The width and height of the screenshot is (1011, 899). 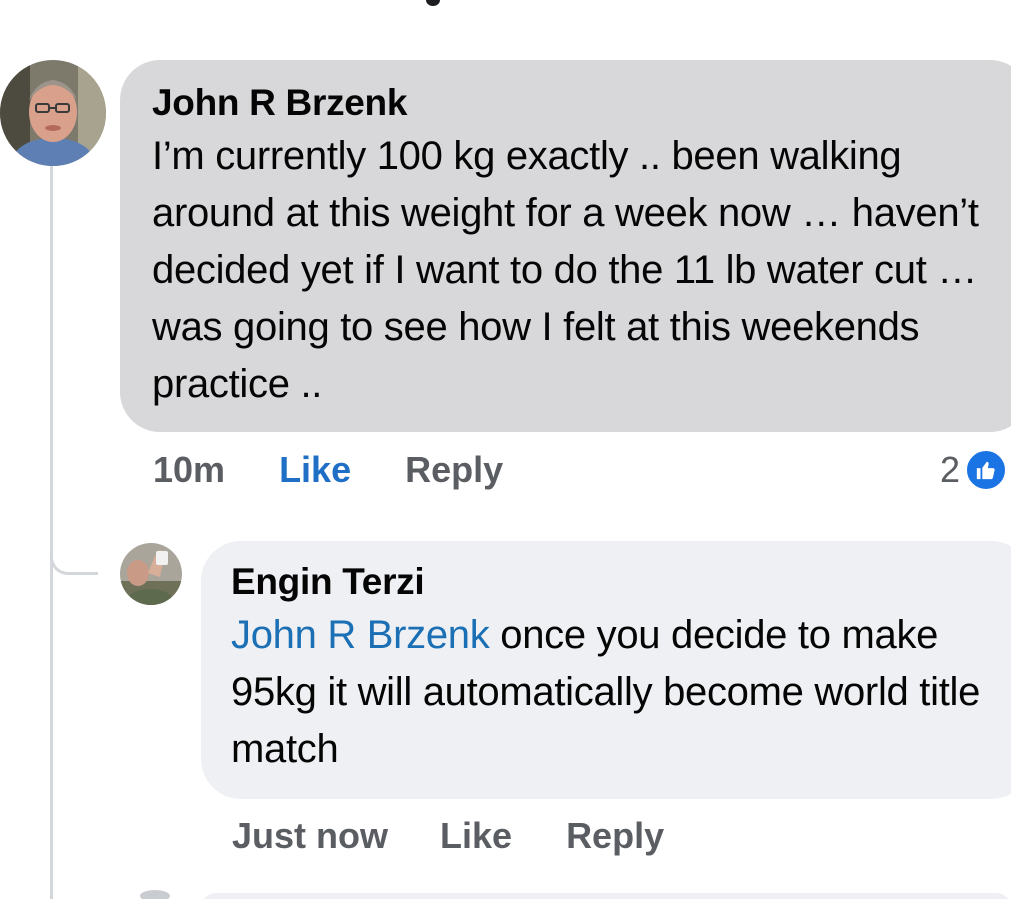 I want to click on thumbs-up-icon, so click(x=986, y=470).